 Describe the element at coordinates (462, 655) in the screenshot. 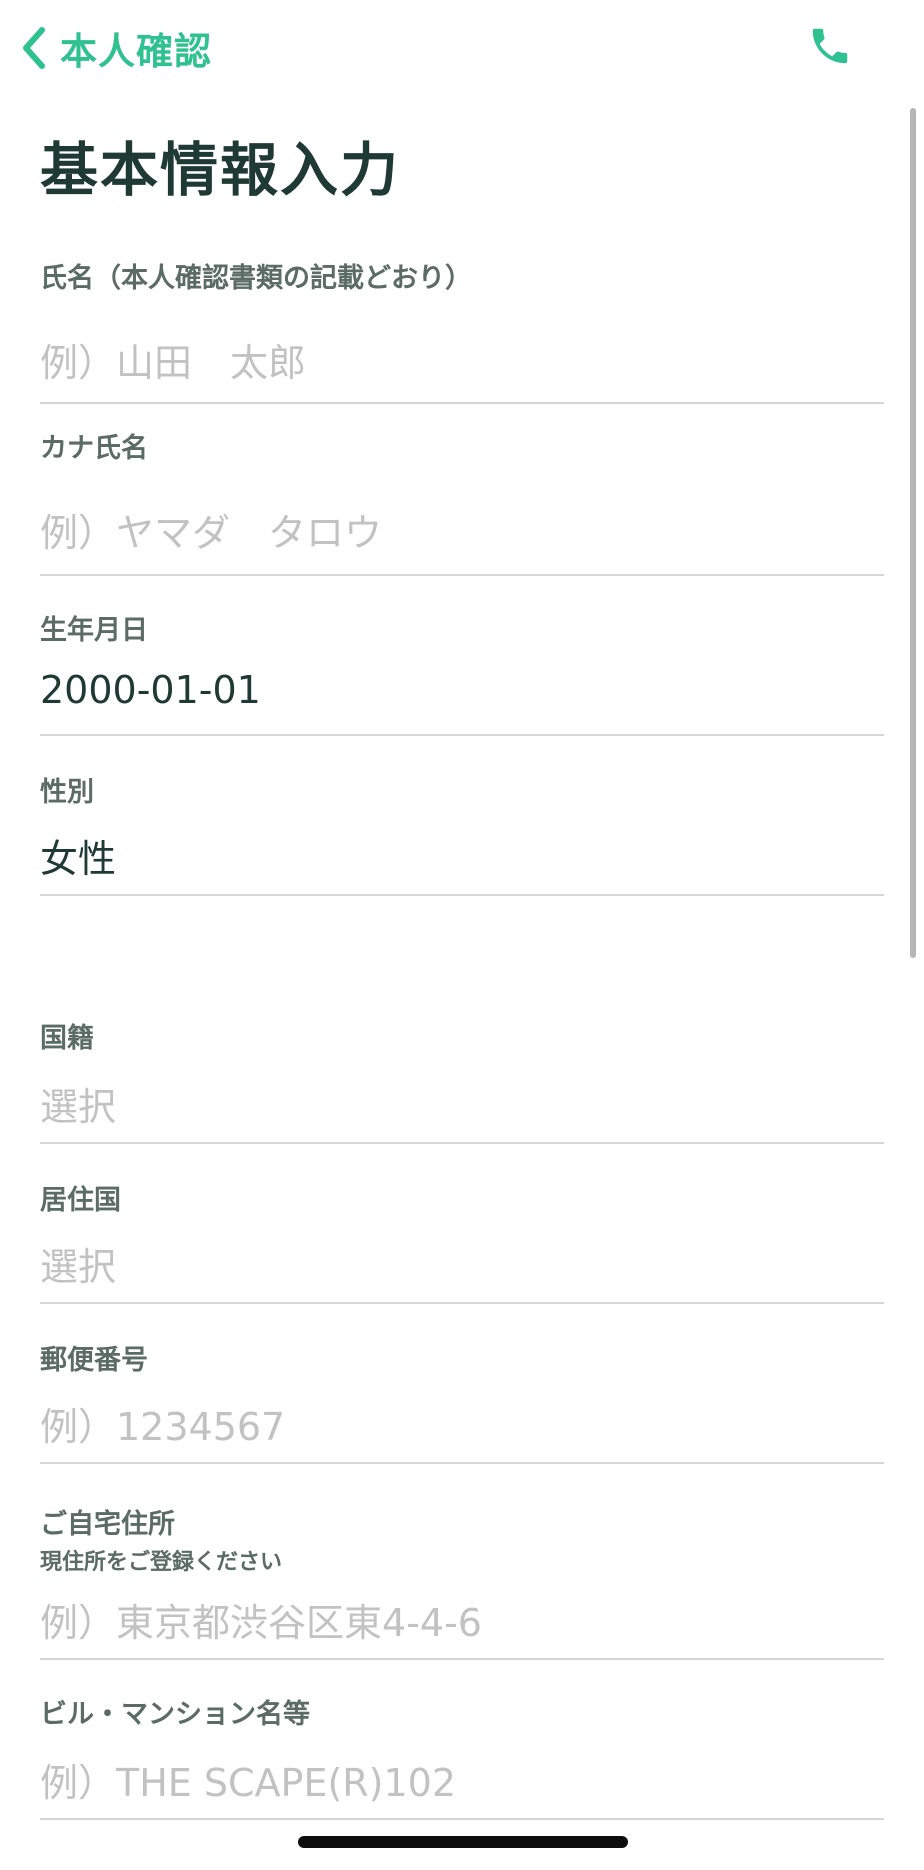

I see `birthdate-field: 生年月日 2000-01-01` at that location.